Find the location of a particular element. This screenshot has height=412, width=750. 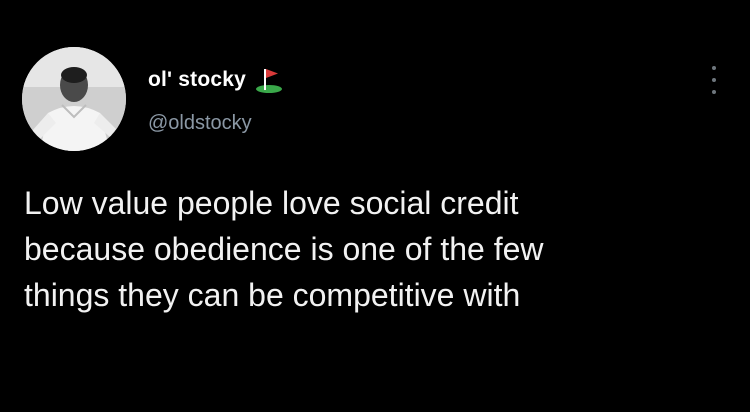

author-name-row: ol' stocky is located at coordinates (216, 80).